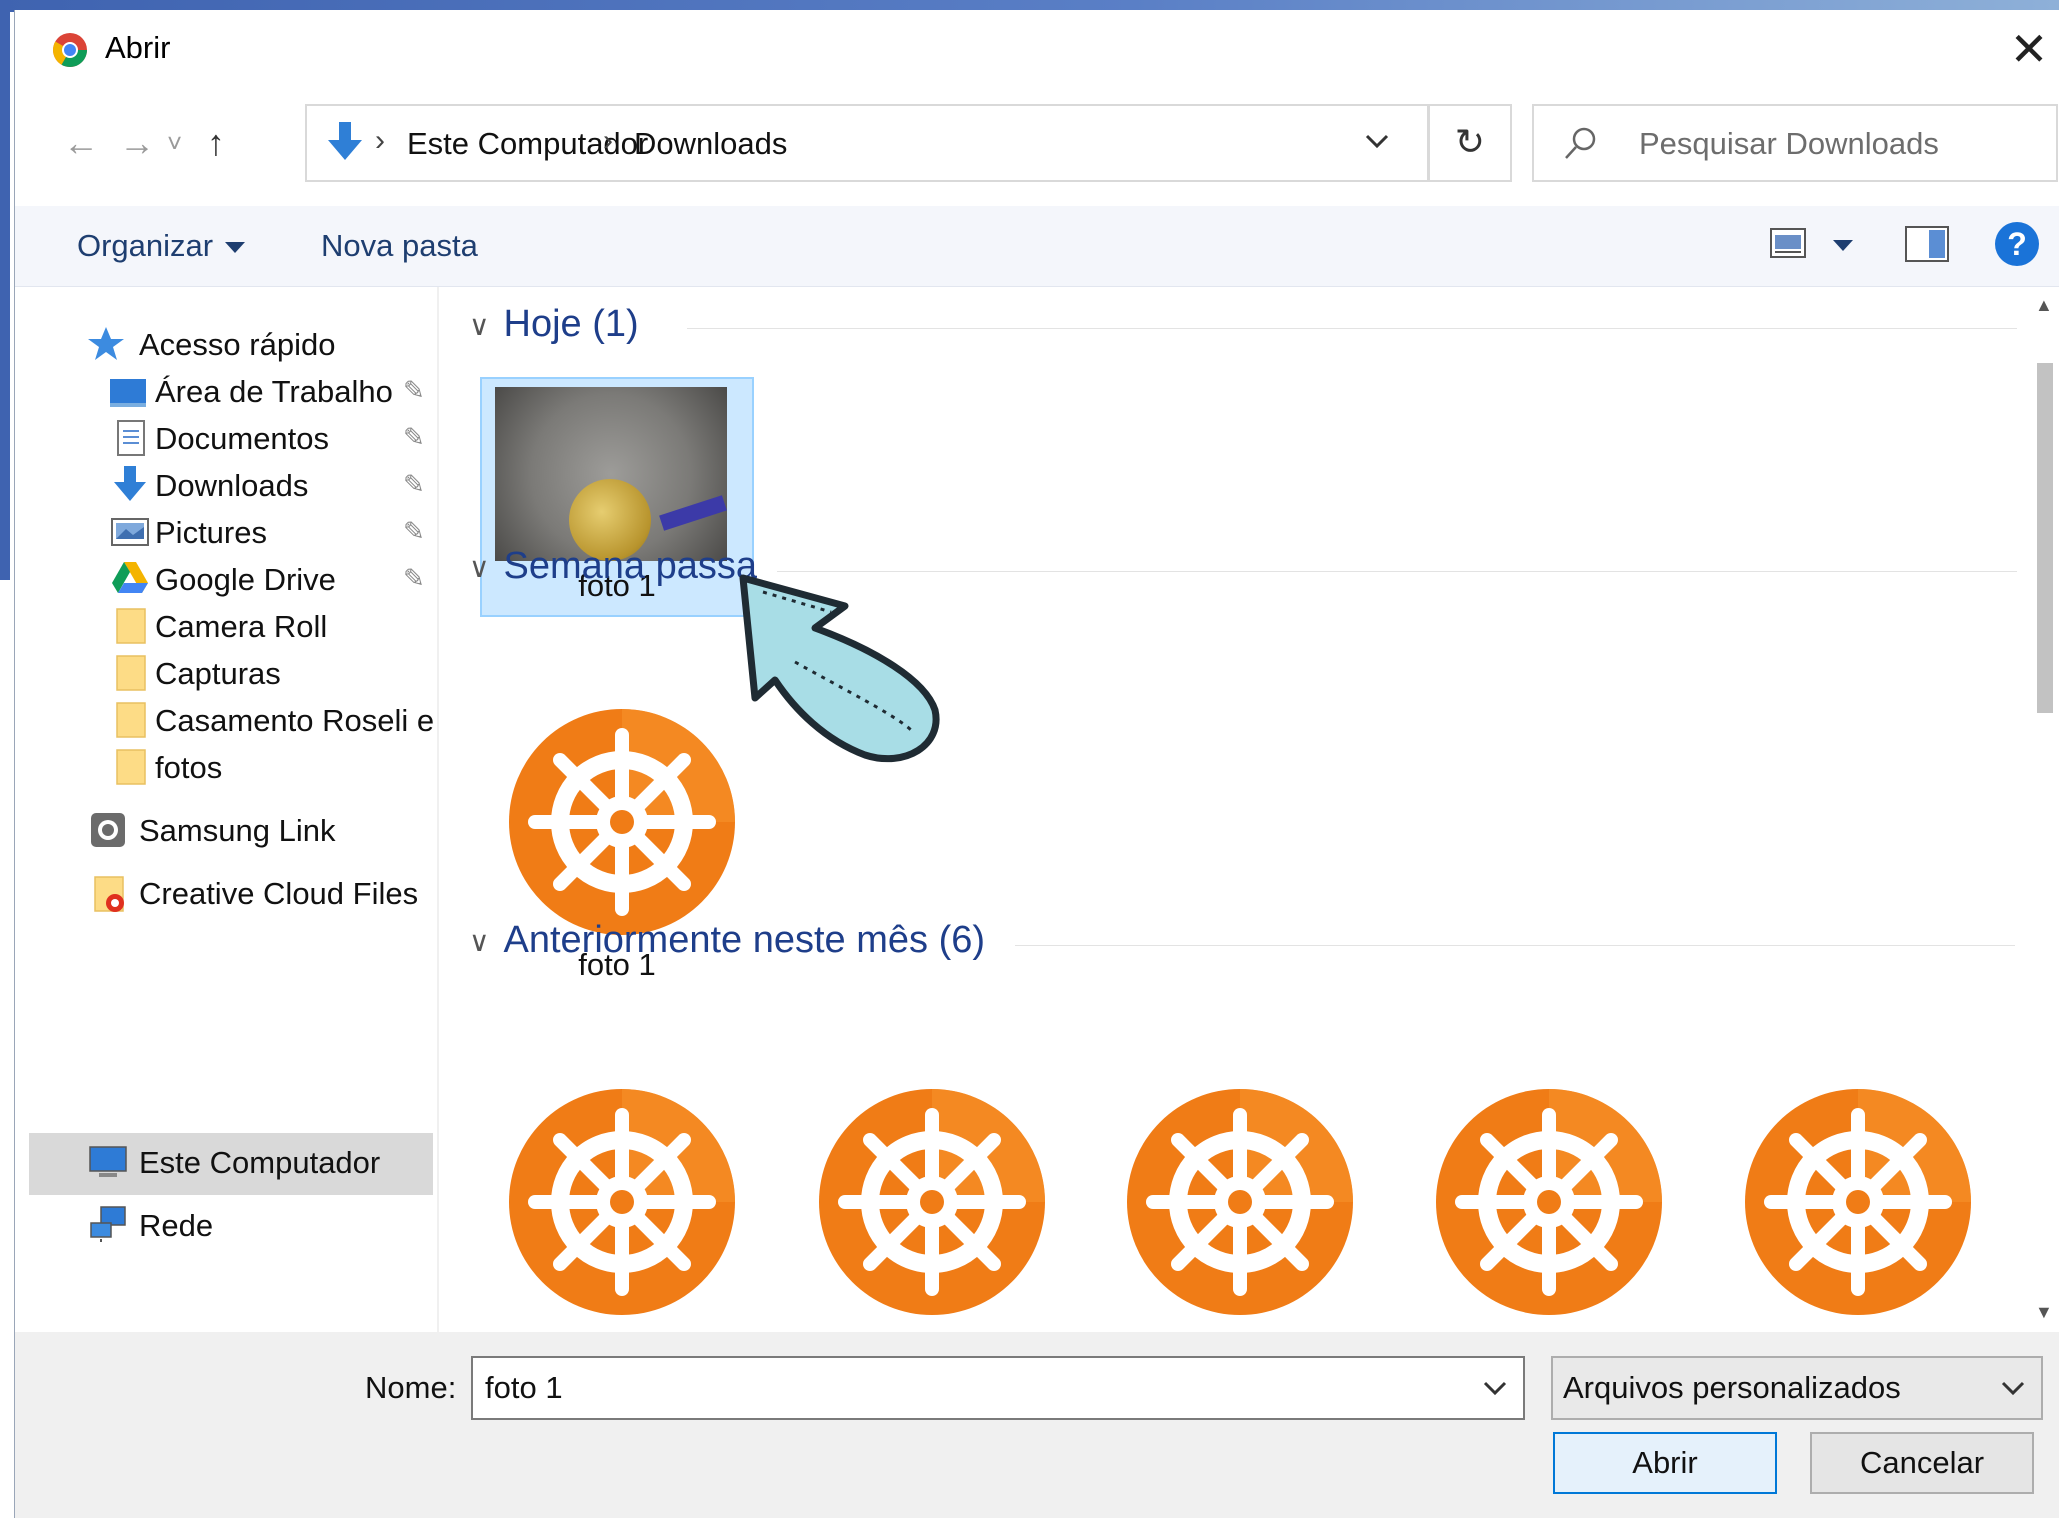 The image size is (2059, 1518). What do you see at coordinates (138, 47) in the screenshot?
I see `window-title: Abrir` at bounding box center [138, 47].